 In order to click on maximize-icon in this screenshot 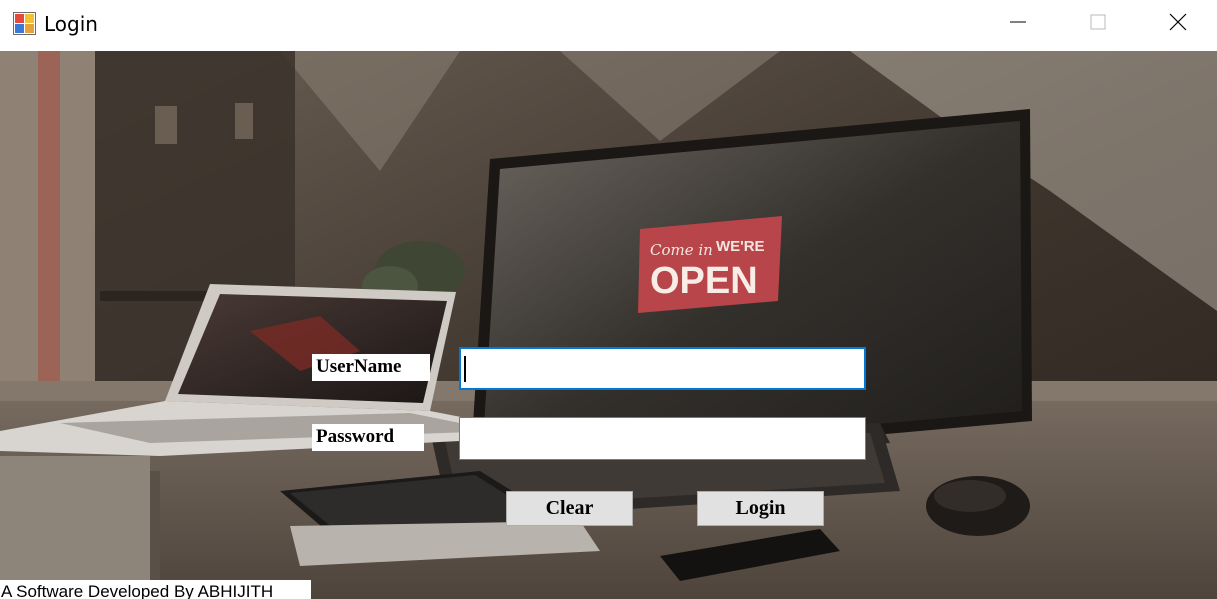, I will do `click(1098, 24)`.